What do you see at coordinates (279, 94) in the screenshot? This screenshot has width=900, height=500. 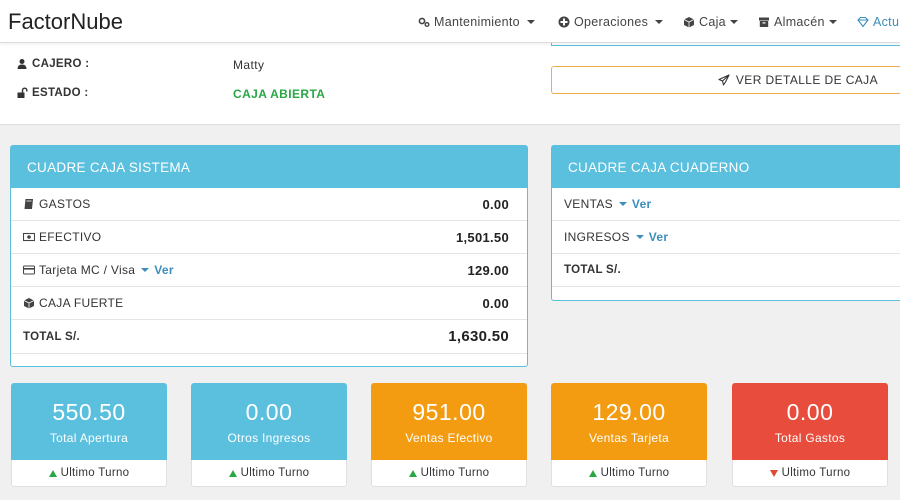 I see `estado-value: CAJA ABIERTA` at bounding box center [279, 94].